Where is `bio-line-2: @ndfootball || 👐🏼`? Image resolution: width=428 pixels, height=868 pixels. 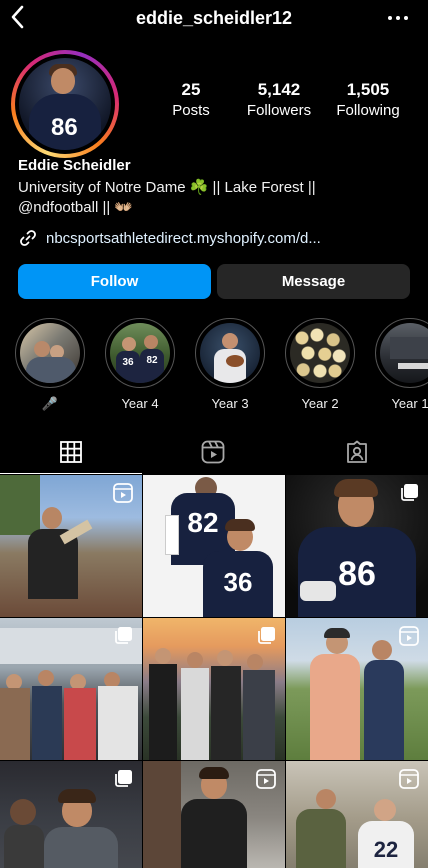
bio-line-2: @ndfootball || 👐🏼 is located at coordinates (75, 207).